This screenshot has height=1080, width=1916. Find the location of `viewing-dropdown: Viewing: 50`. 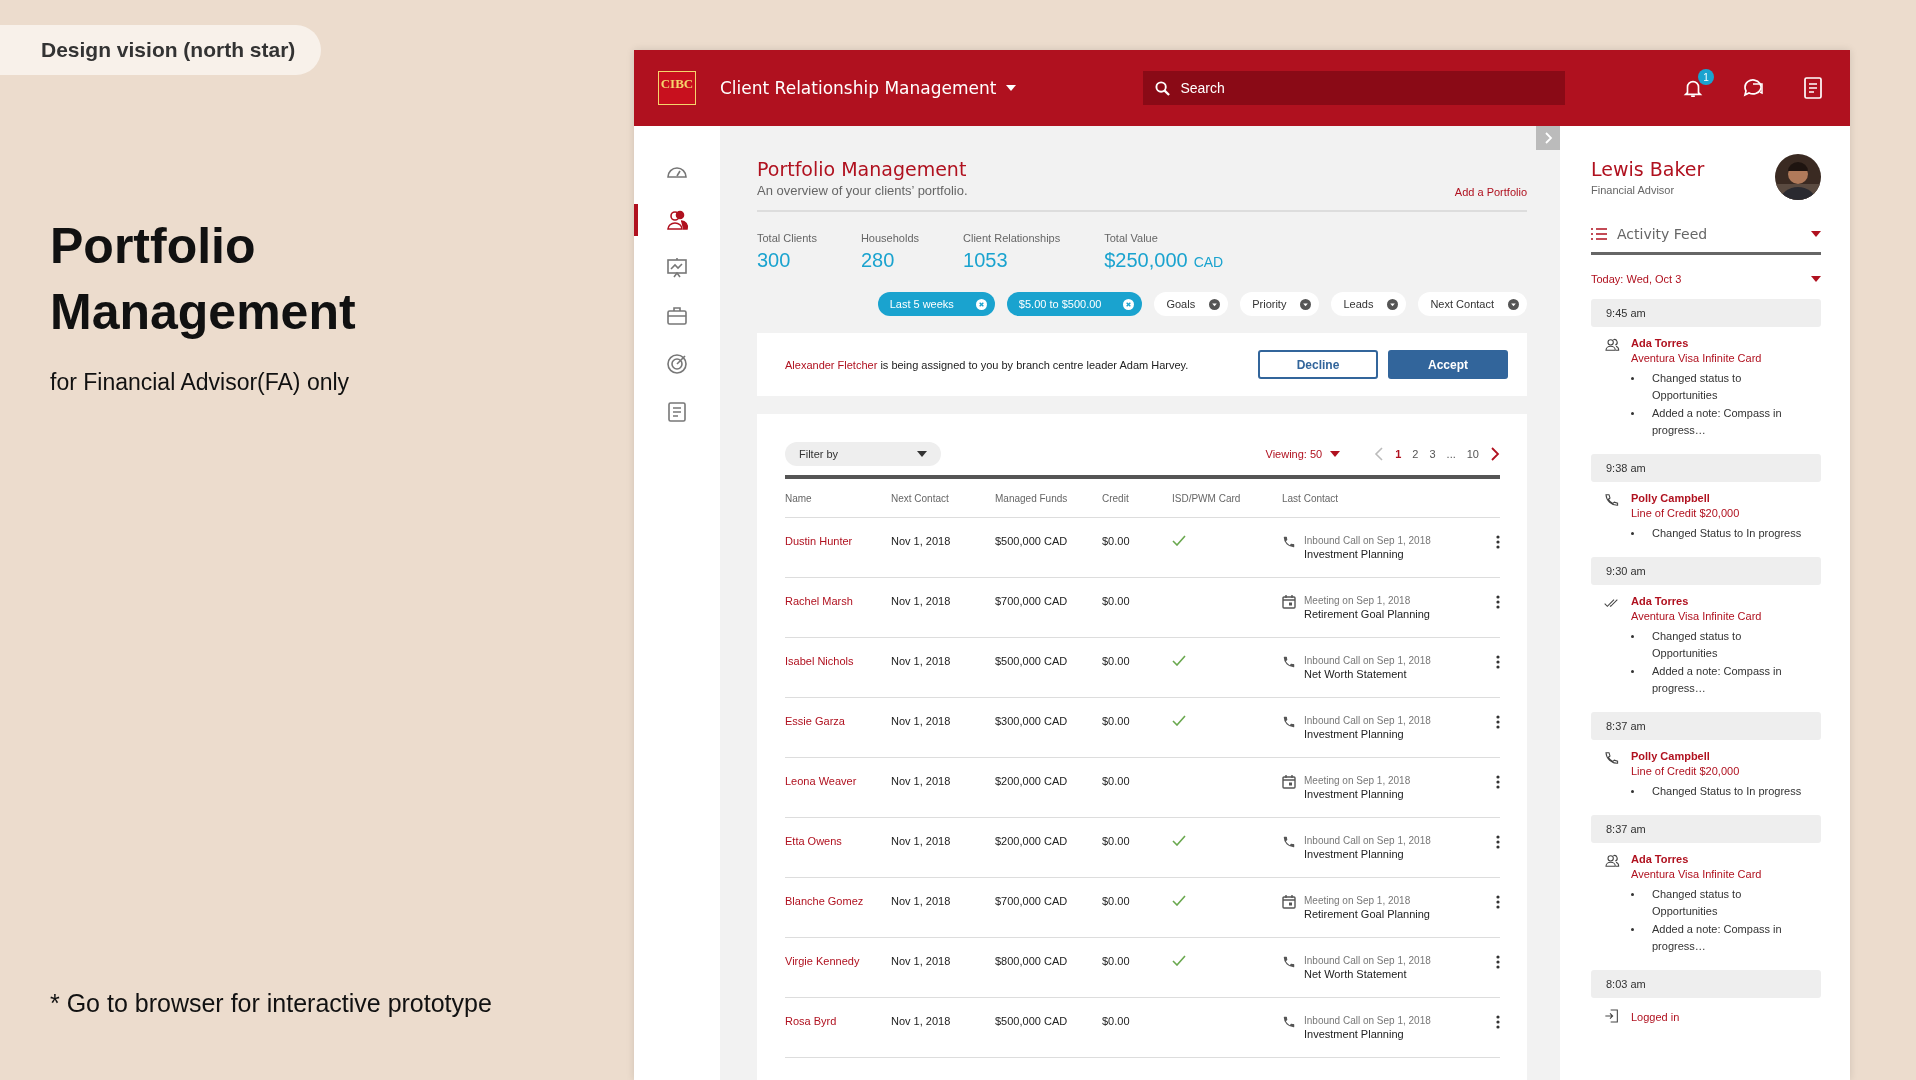

viewing-dropdown: Viewing: 50 is located at coordinates (1294, 454).